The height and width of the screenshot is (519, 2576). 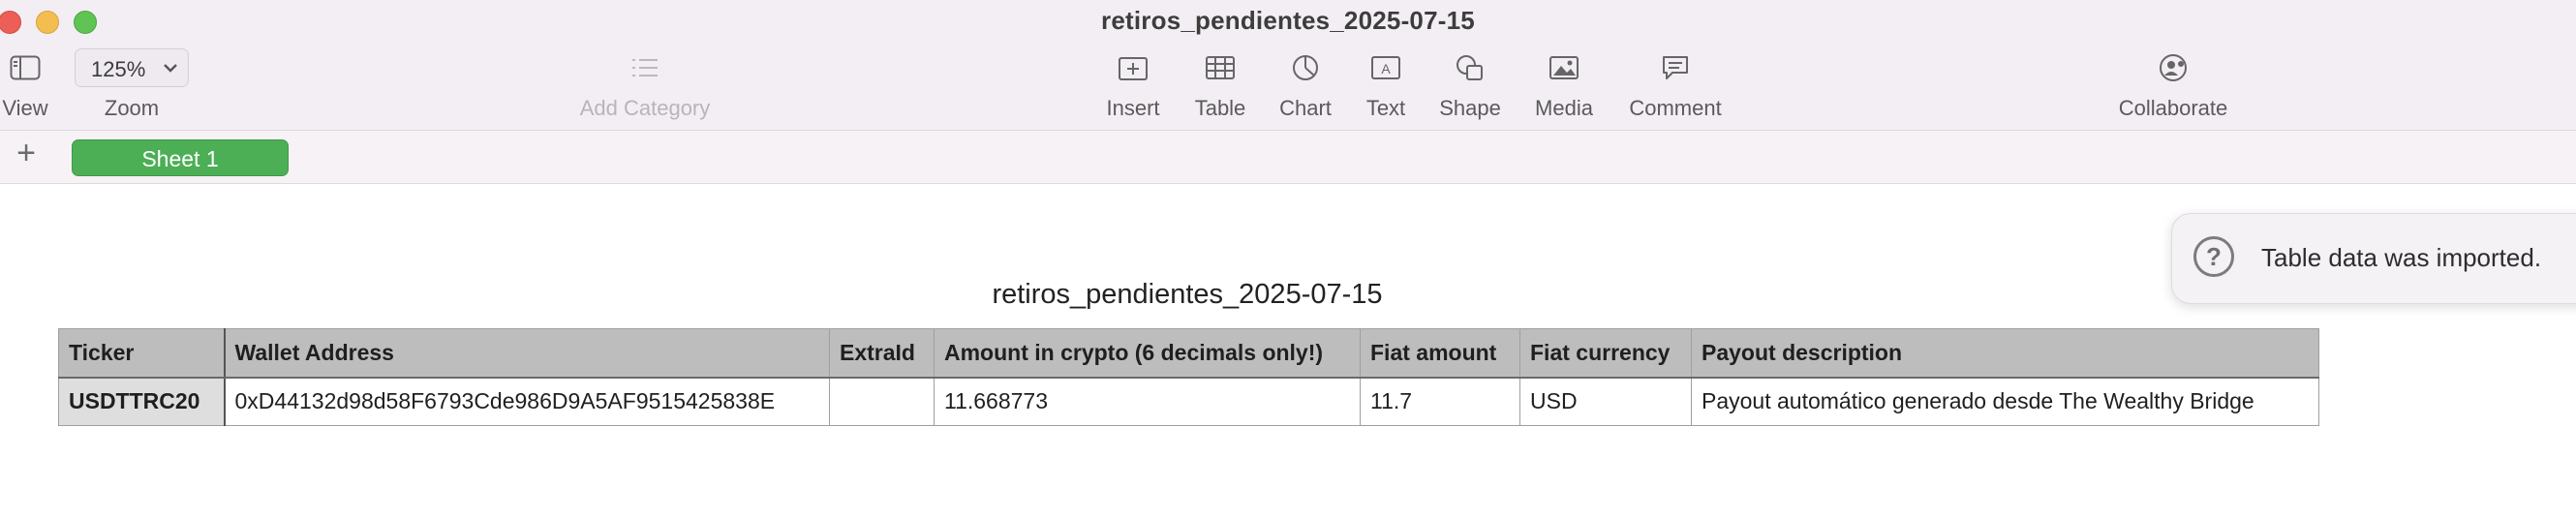 I want to click on table-icon, so click(x=1220, y=67).